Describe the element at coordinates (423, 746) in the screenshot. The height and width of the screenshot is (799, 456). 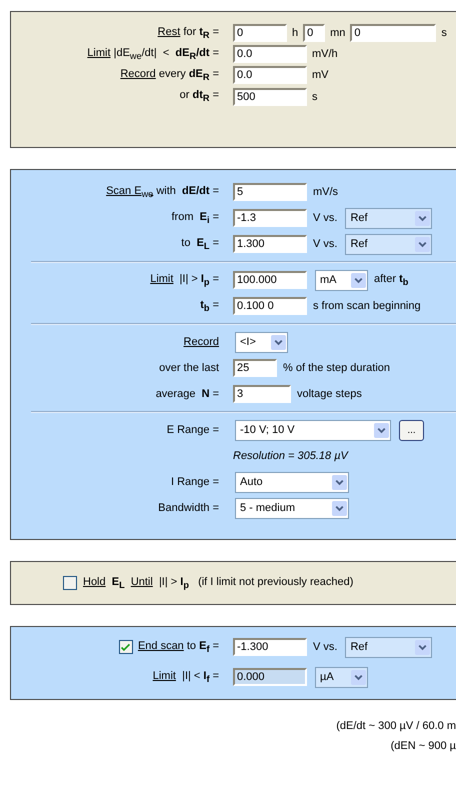
I see `estimate-note: (dEN ~ 900 µ` at that location.